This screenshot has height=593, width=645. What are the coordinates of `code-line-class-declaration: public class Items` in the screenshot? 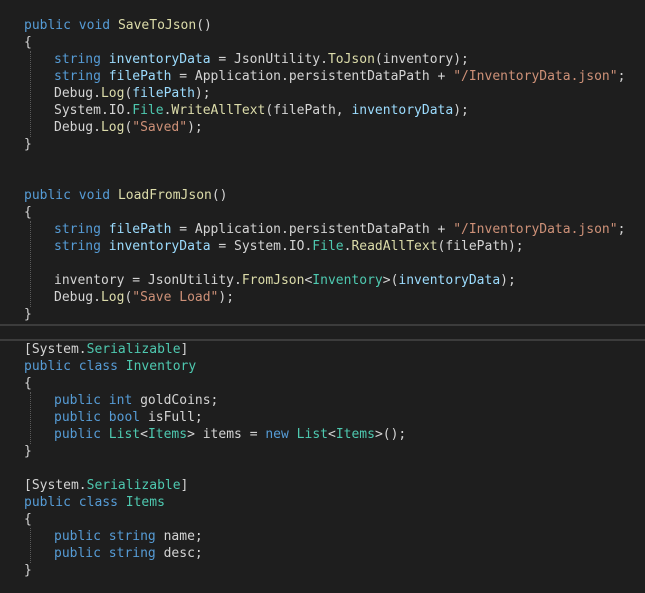 It's located at (94, 502).